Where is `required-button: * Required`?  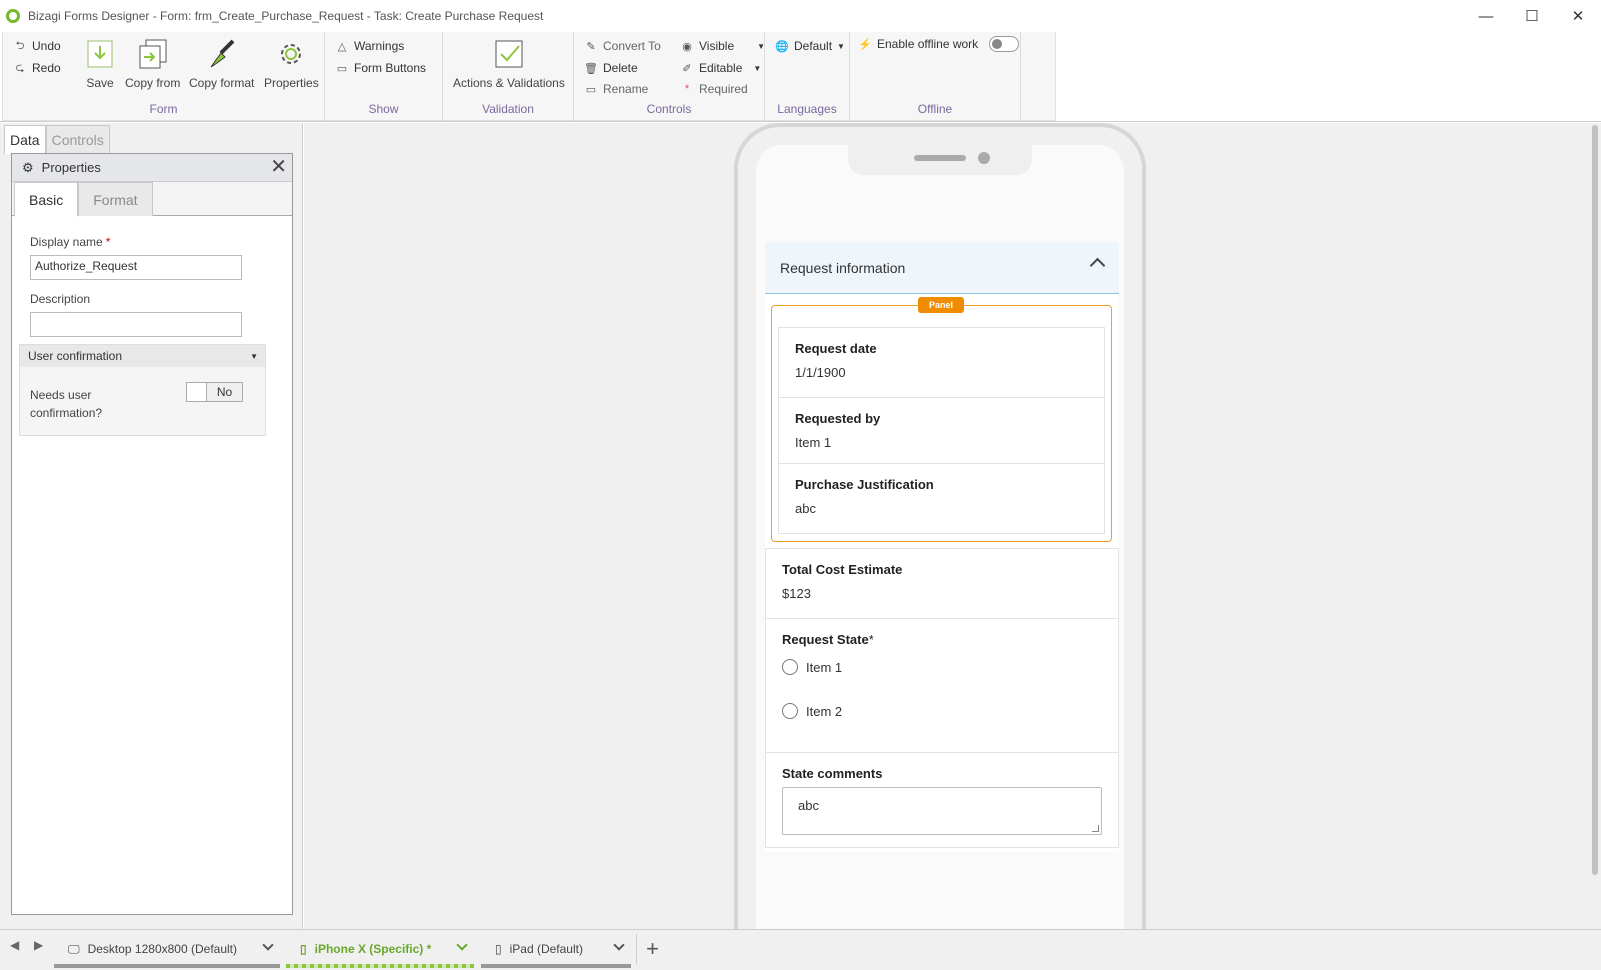 required-button: * Required is located at coordinates (714, 89).